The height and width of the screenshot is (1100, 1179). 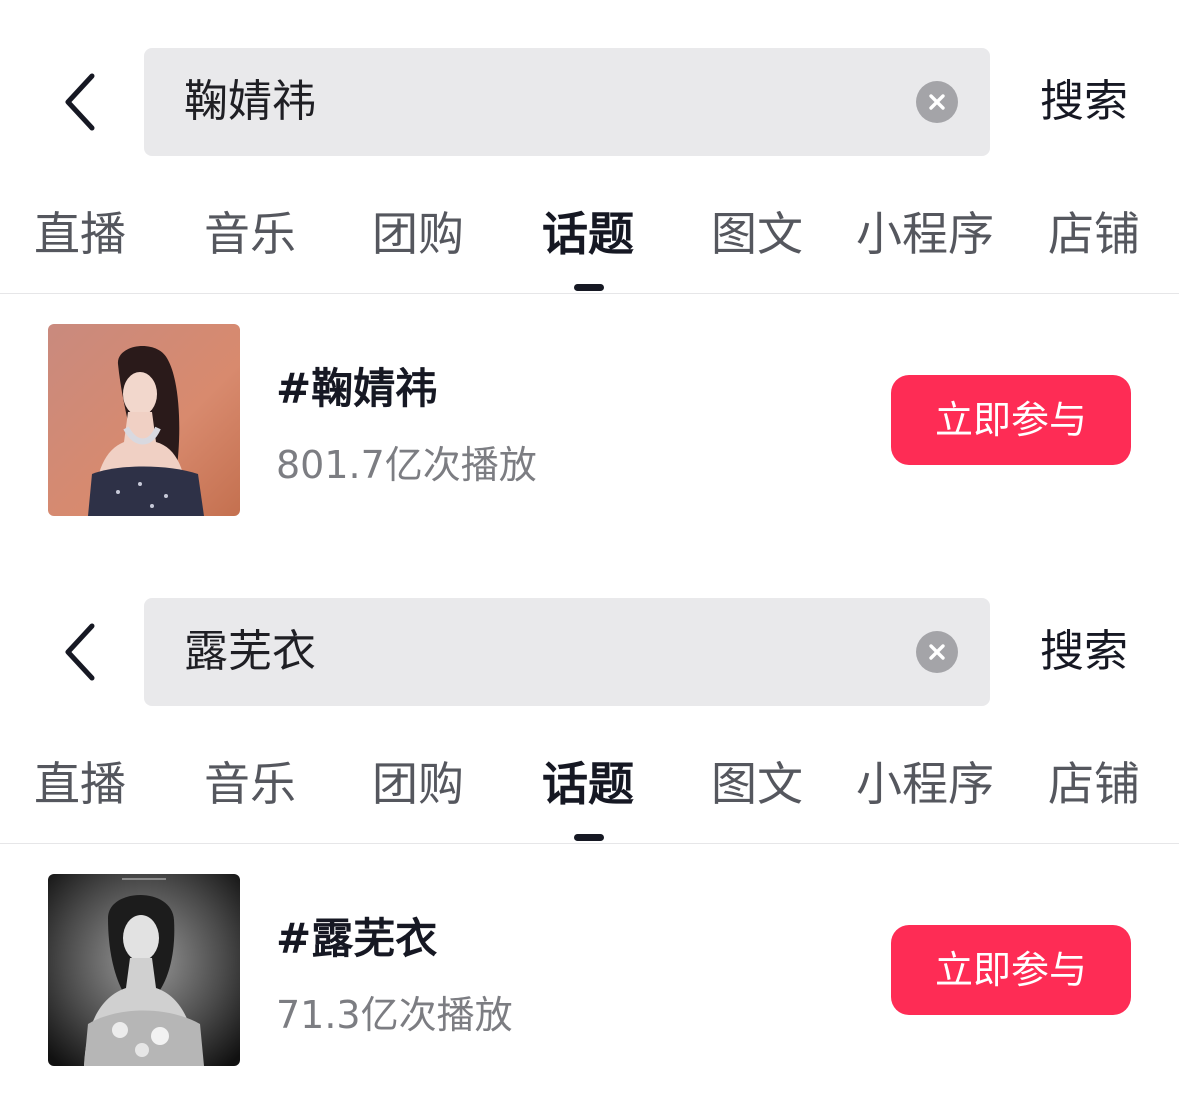 I want to click on topic-title: #露芜衣, so click(x=356, y=935).